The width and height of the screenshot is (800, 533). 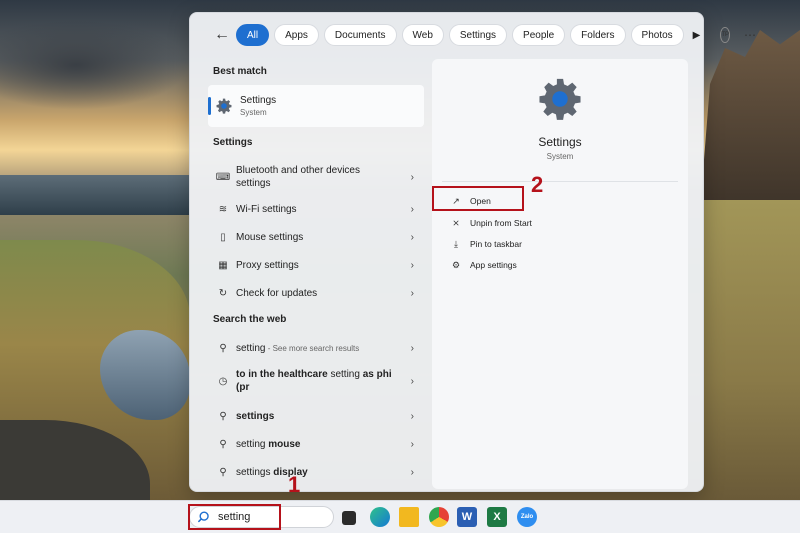 What do you see at coordinates (478, 35) in the screenshot?
I see `filter-settings: Settings` at bounding box center [478, 35].